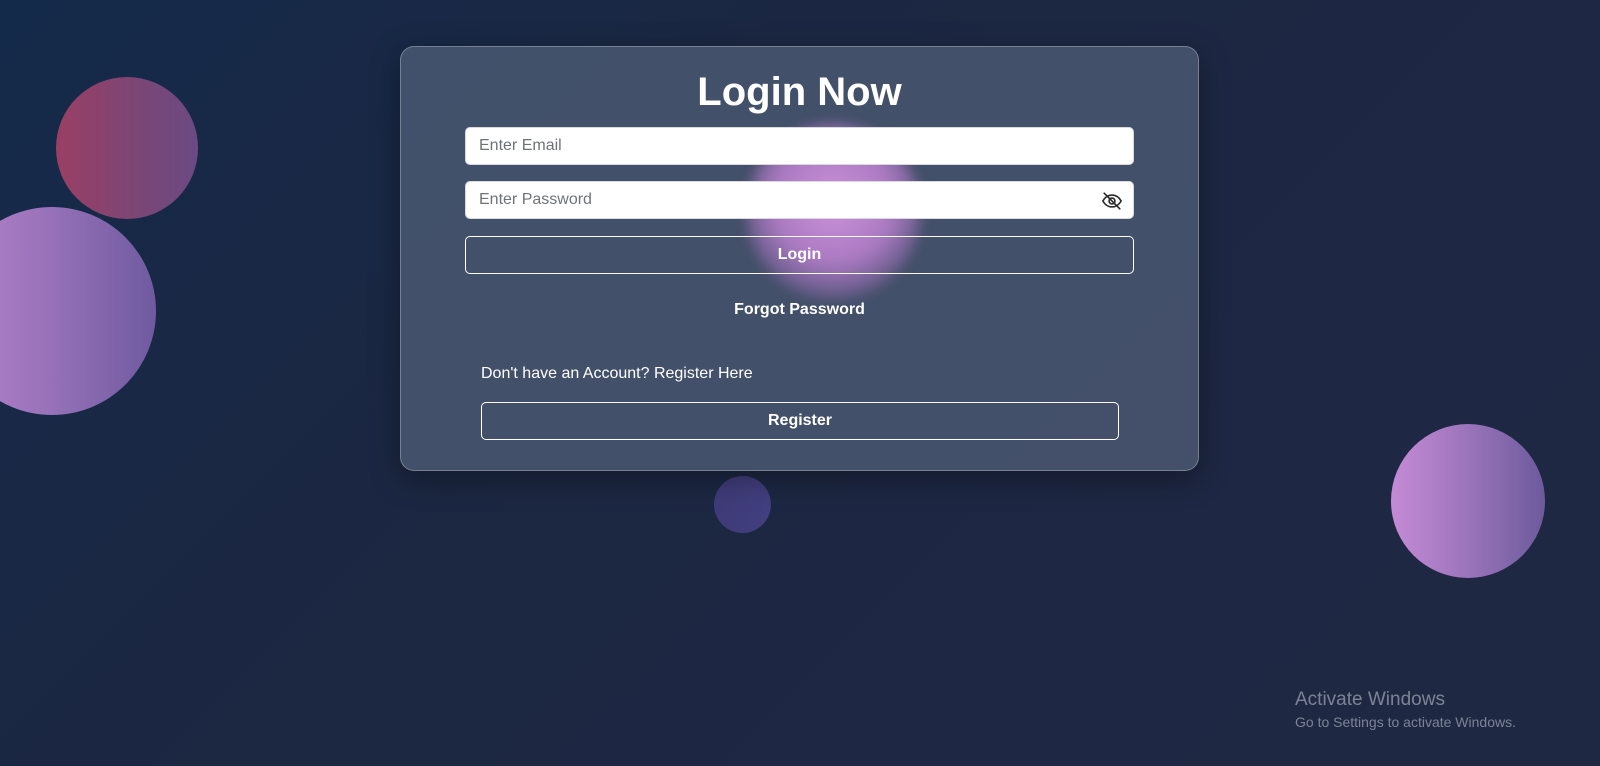 Image resolution: width=1600 pixels, height=766 pixels. What do you see at coordinates (799, 92) in the screenshot?
I see `page-title: Login Now` at bounding box center [799, 92].